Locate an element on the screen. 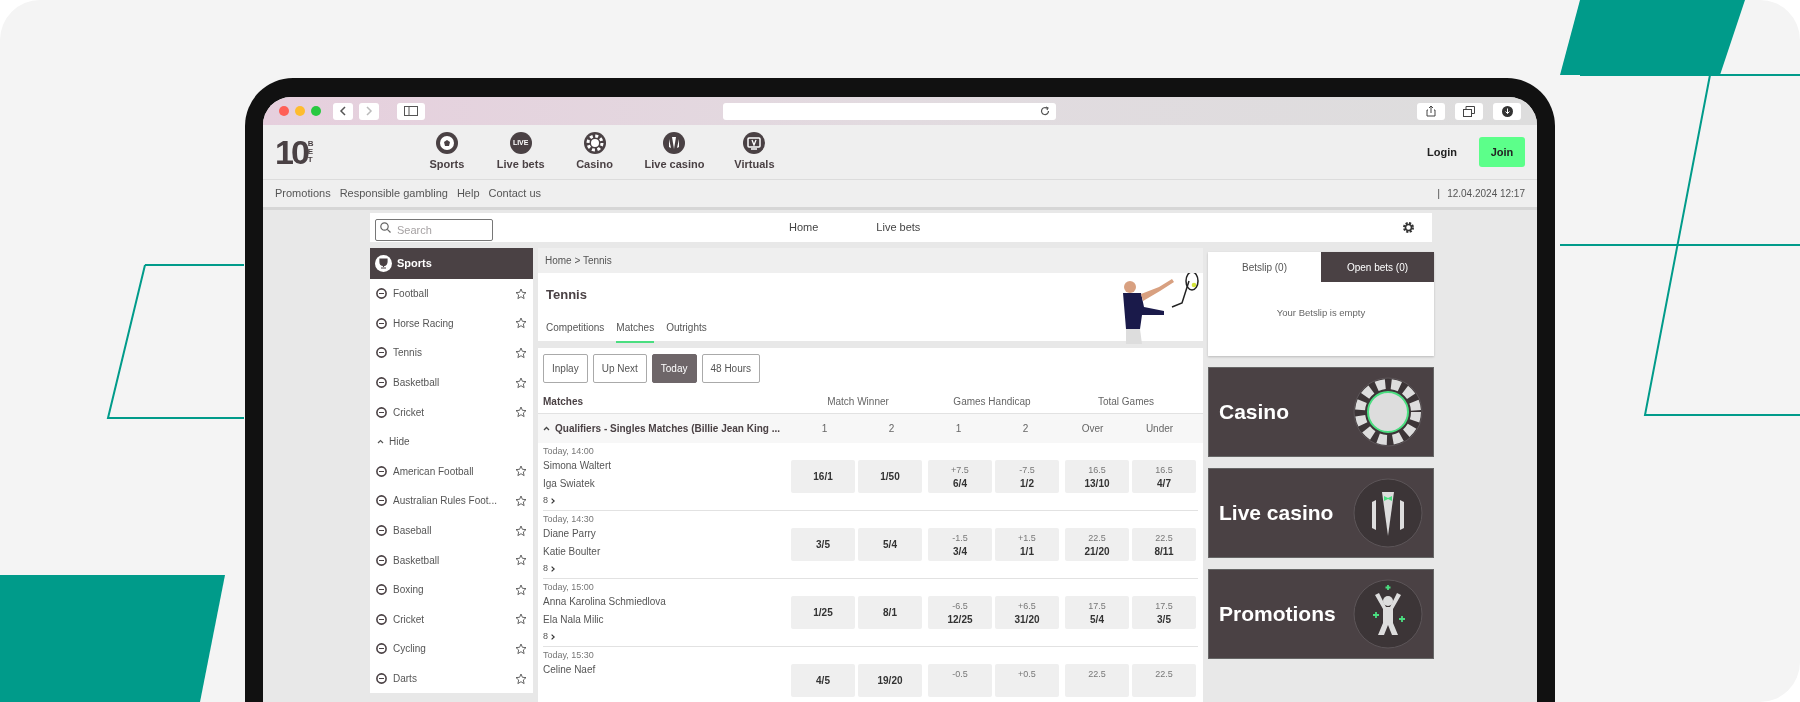 The image size is (1800, 702). search-icon is located at coordinates (385, 227).